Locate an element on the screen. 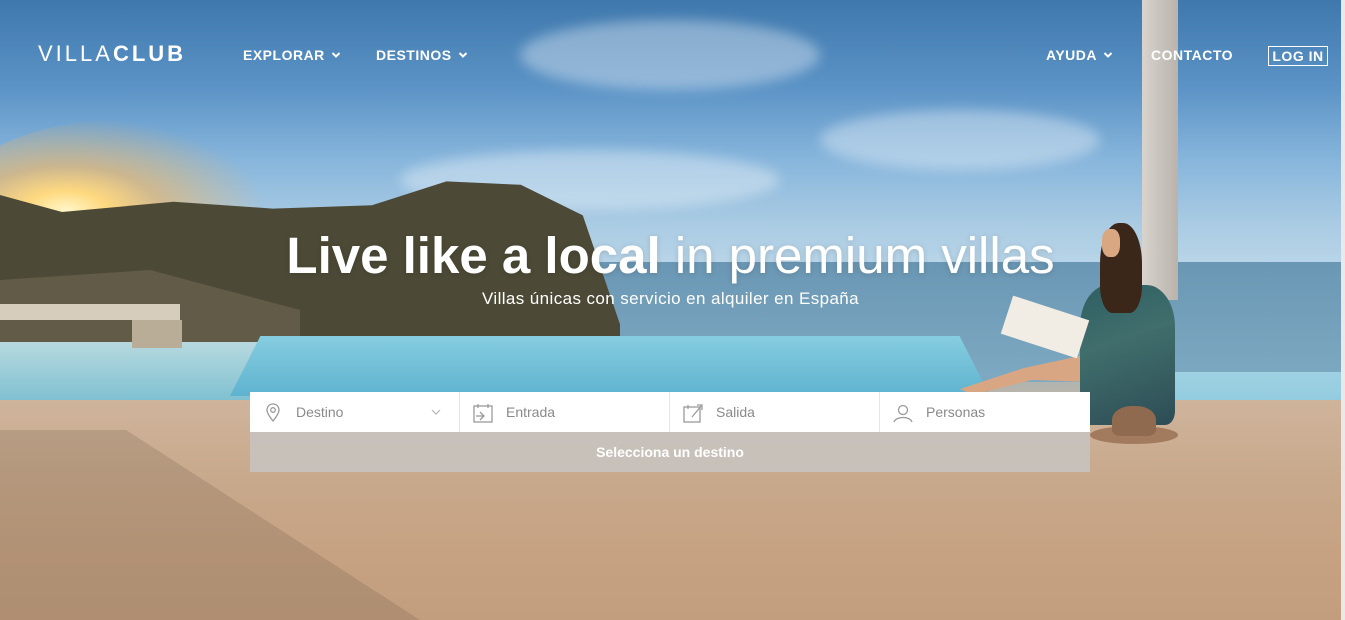 Image resolution: width=1345 pixels, height=620 pixels. login-button: LOG IN is located at coordinates (1298, 56).